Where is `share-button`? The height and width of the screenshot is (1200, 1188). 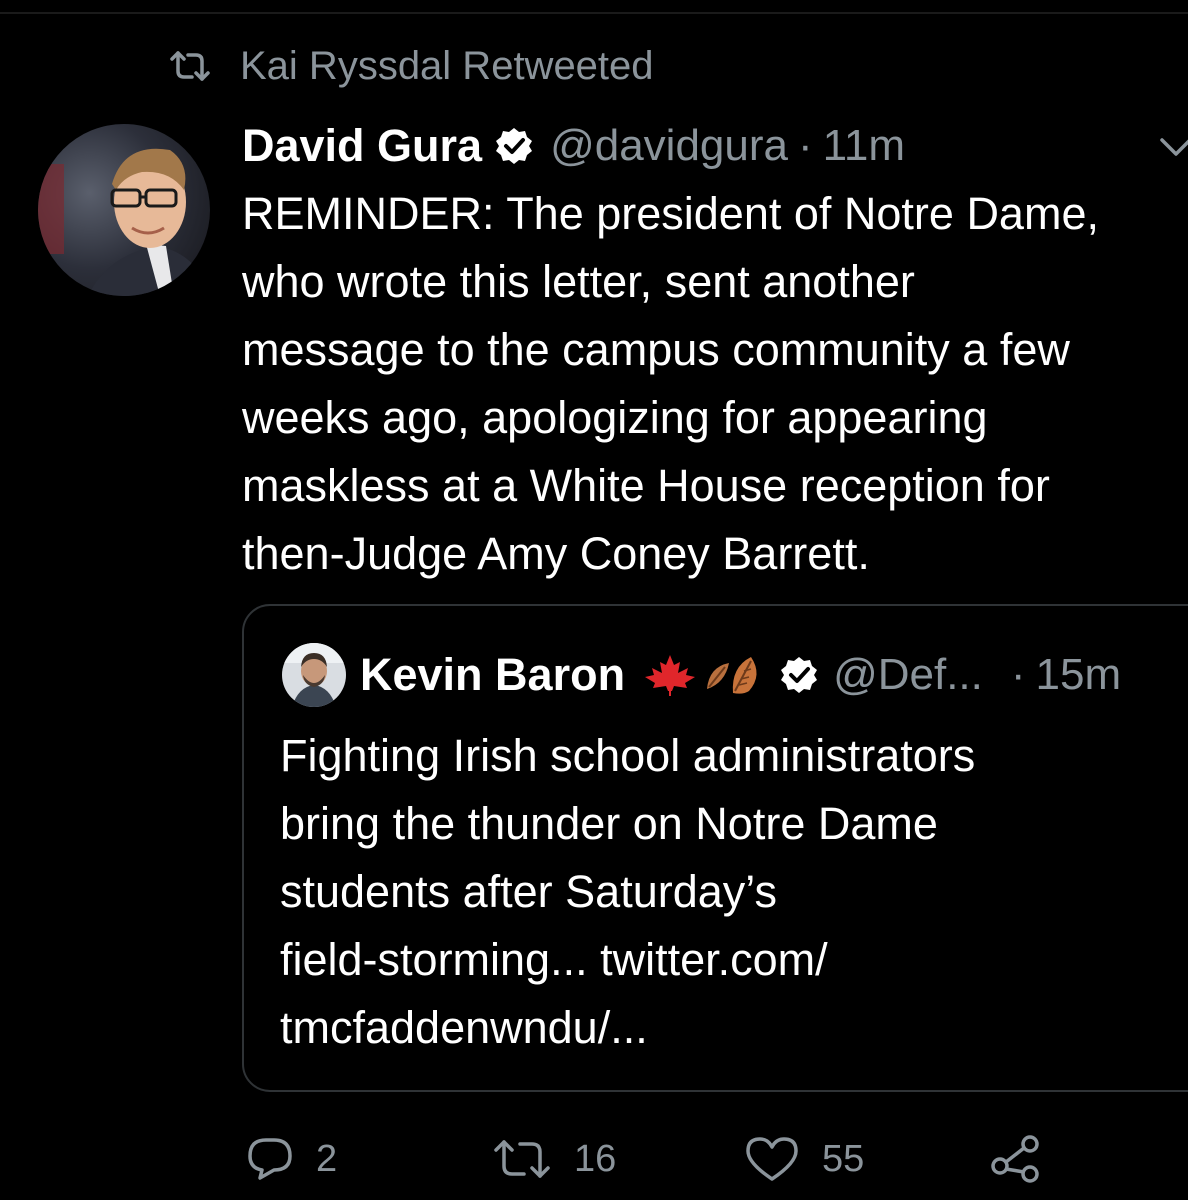 share-button is located at coordinates (1027, 1159).